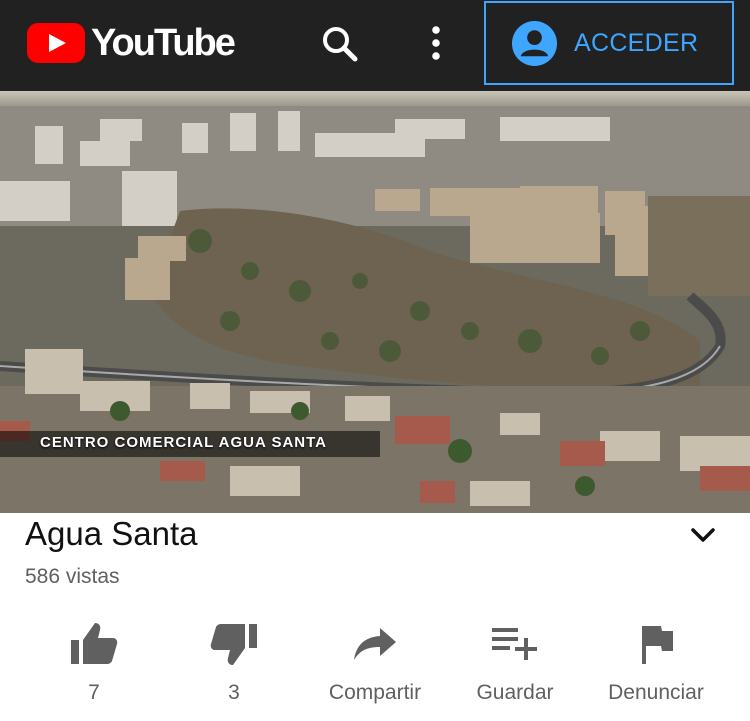 This screenshot has height=721, width=750. Describe the element at coordinates (656, 667) in the screenshot. I see `report-button: Denunciar` at that location.